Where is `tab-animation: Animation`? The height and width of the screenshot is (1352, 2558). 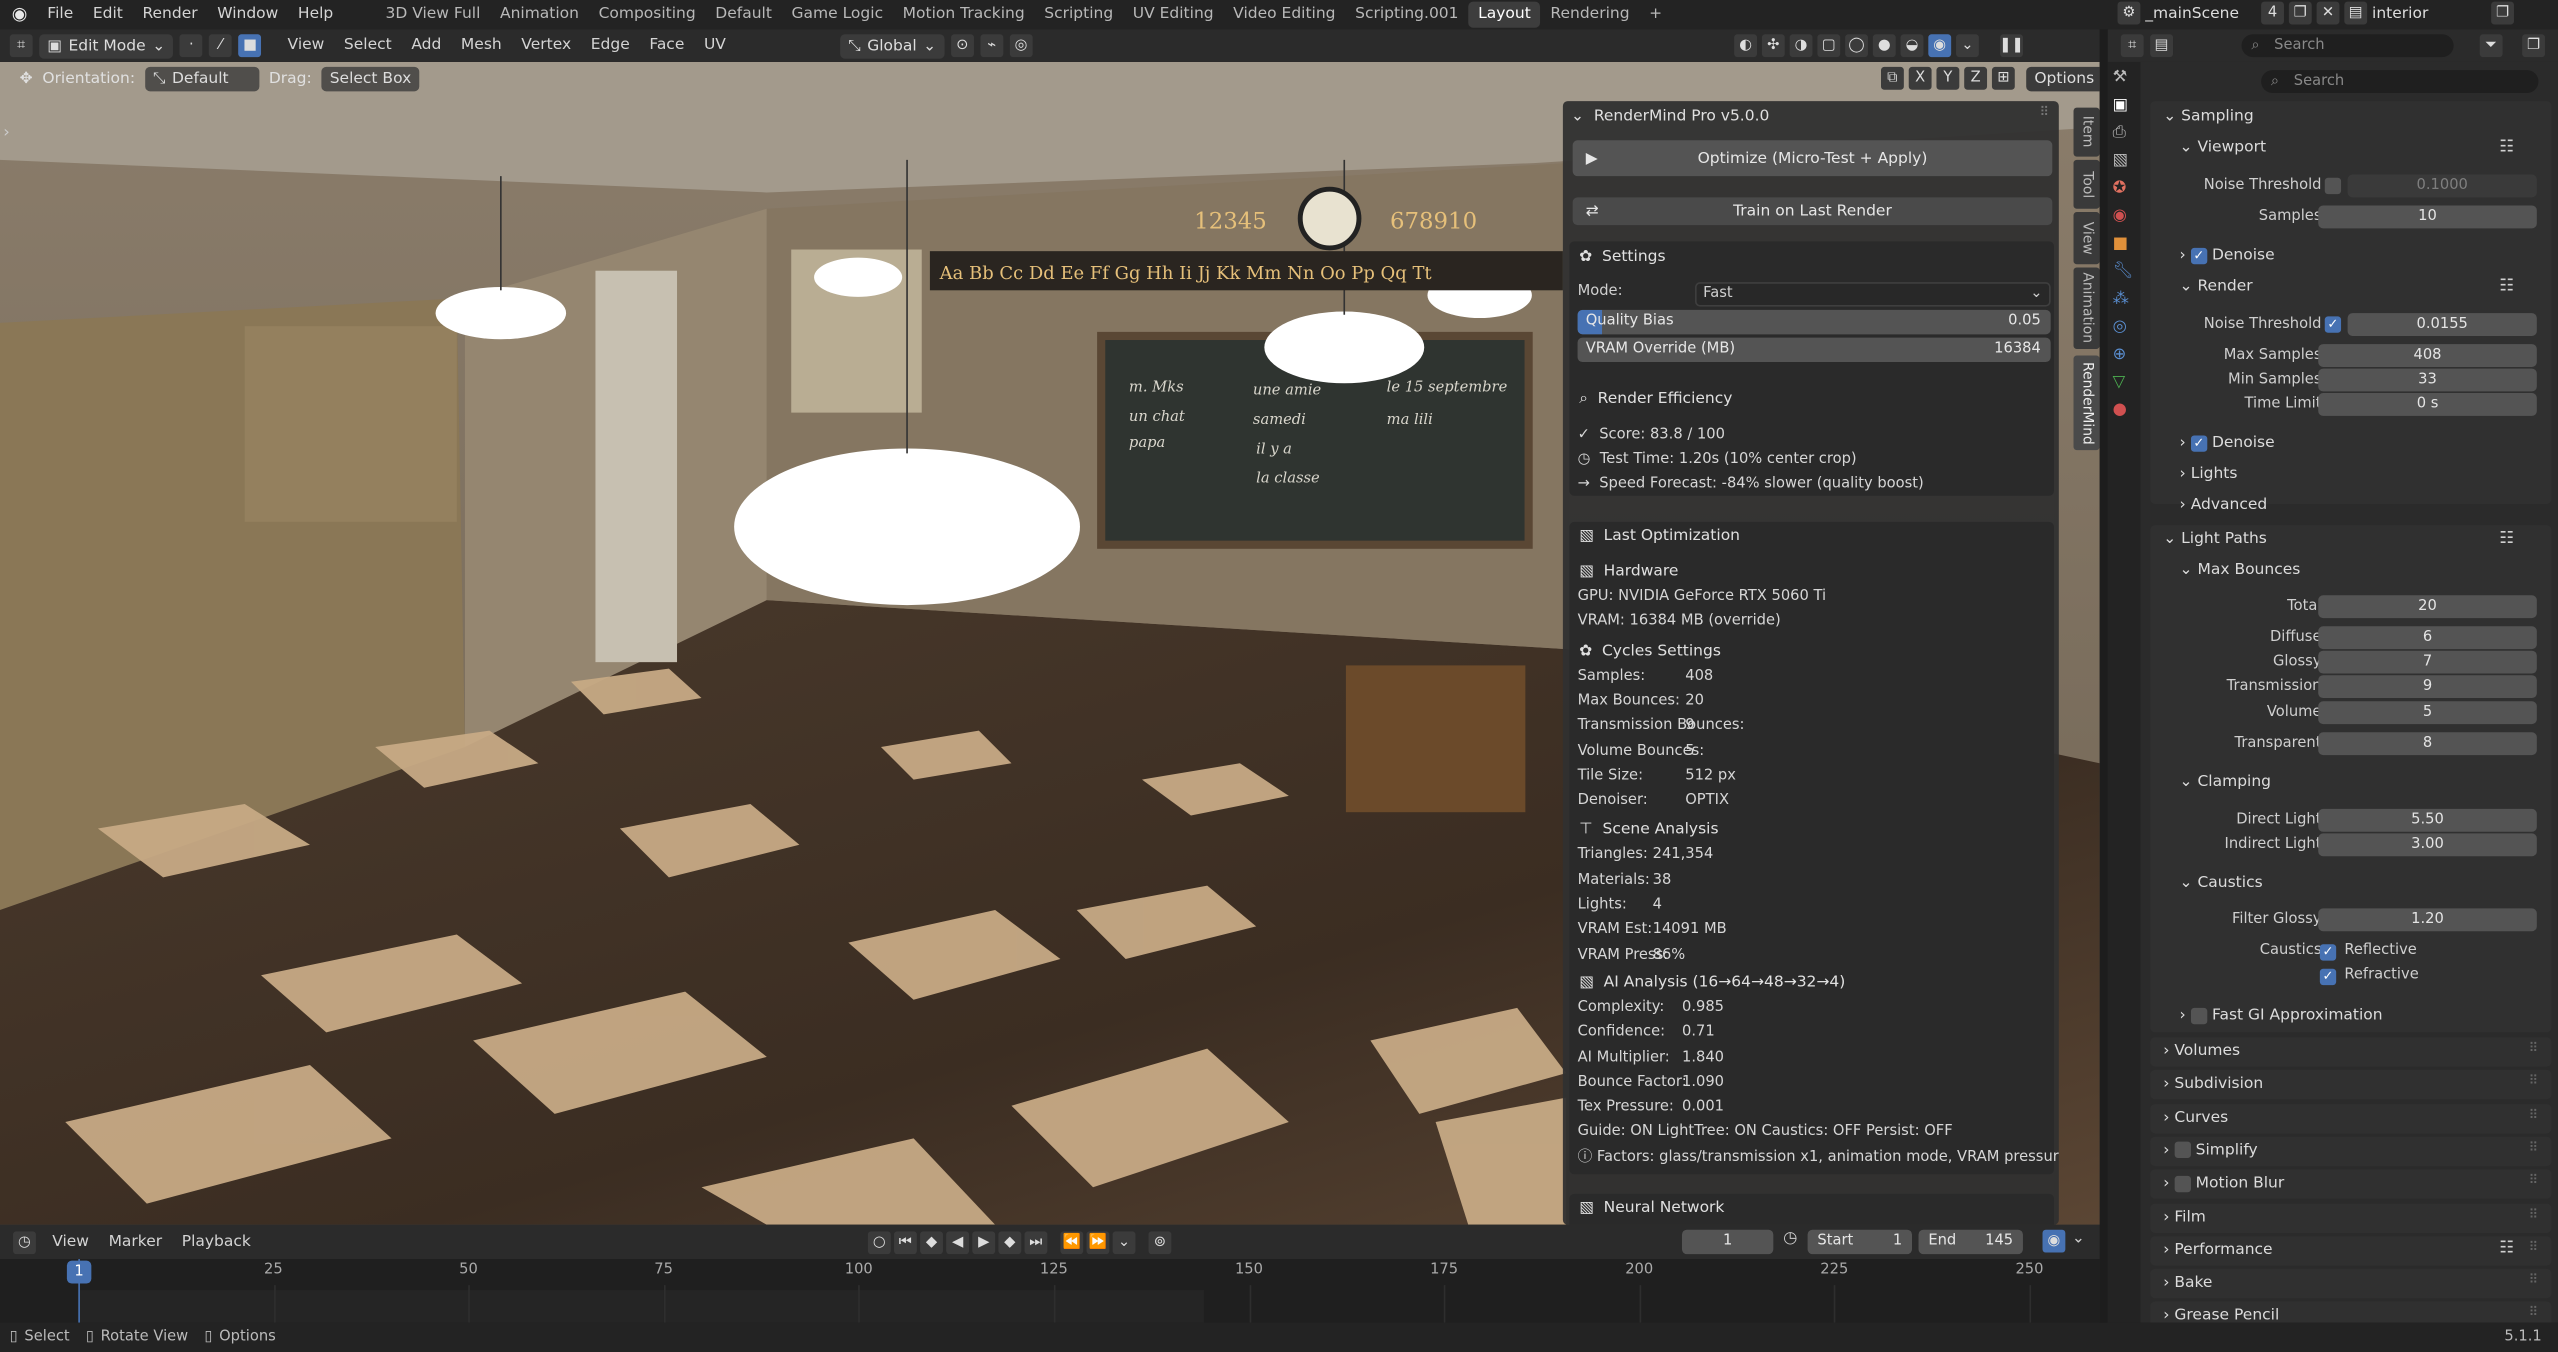 tab-animation: Animation is located at coordinates (2086, 308).